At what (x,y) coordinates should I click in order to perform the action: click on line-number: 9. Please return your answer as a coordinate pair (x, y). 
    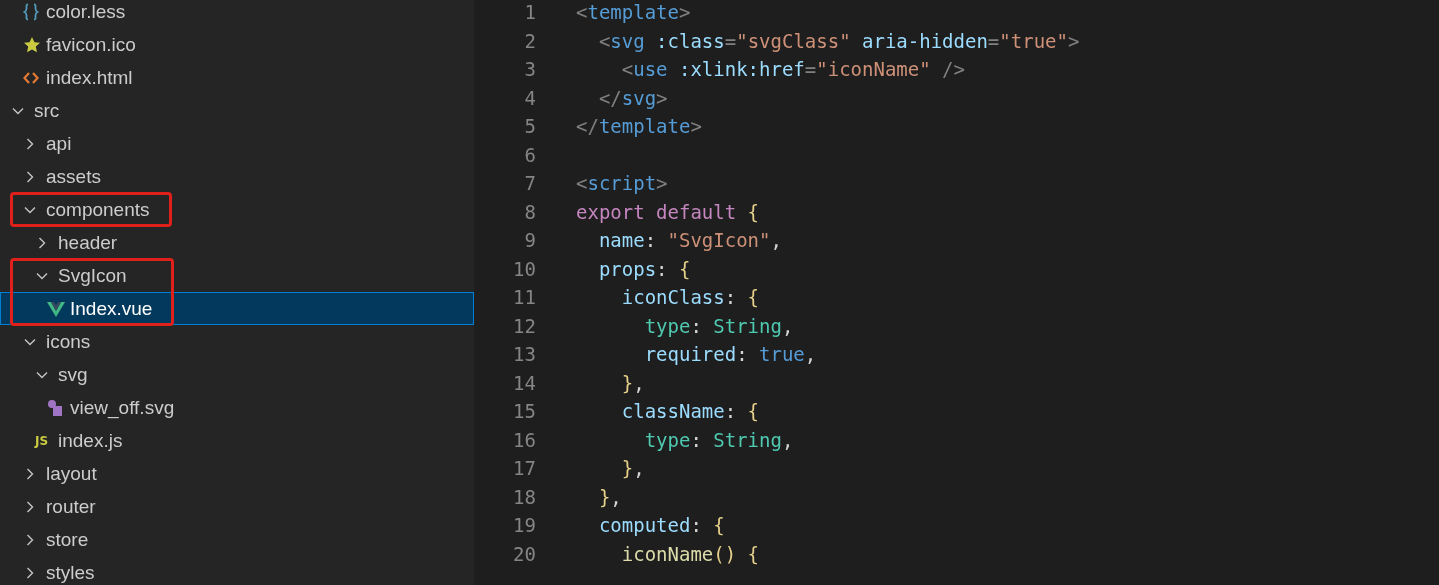
    Looking at the image, I should click on (529, 240).